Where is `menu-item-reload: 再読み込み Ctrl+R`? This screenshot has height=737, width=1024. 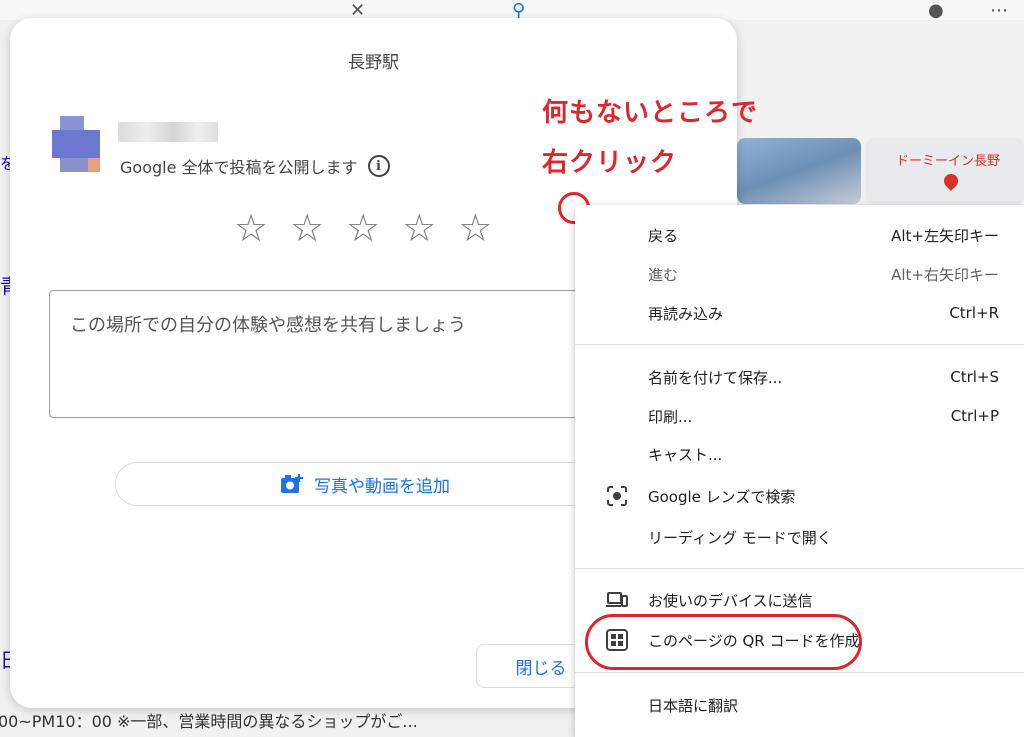
menu-item-reload: 再読み込み Ctrl+R is located at coordinates (799, 313).